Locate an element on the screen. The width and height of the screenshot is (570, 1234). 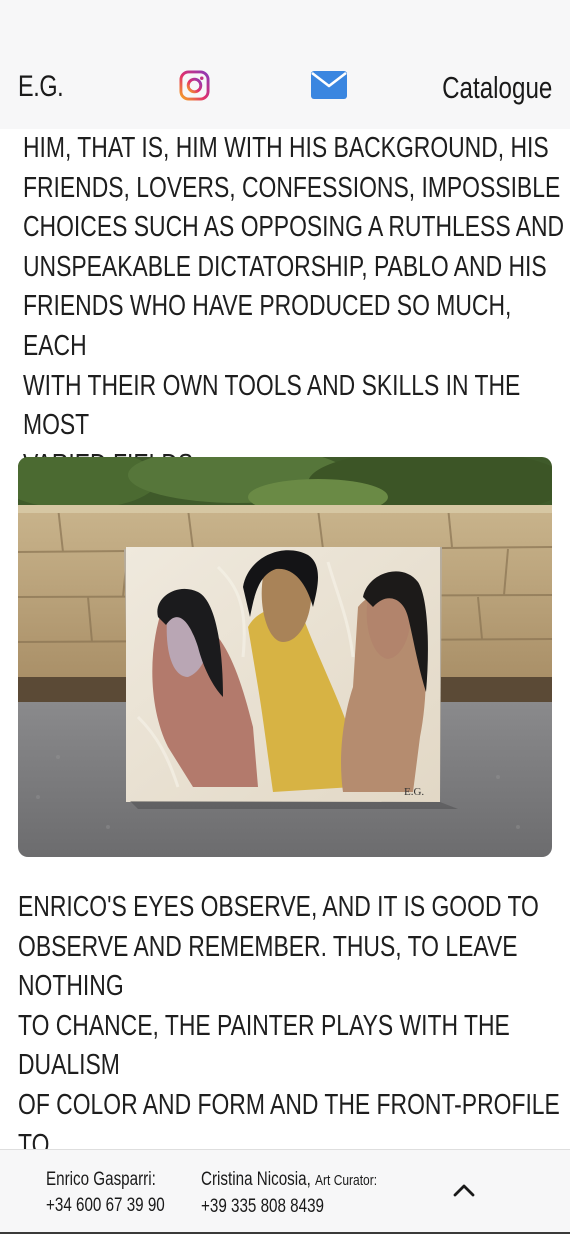
artwork-signature: E.G. is located at coordinates (414, 792).